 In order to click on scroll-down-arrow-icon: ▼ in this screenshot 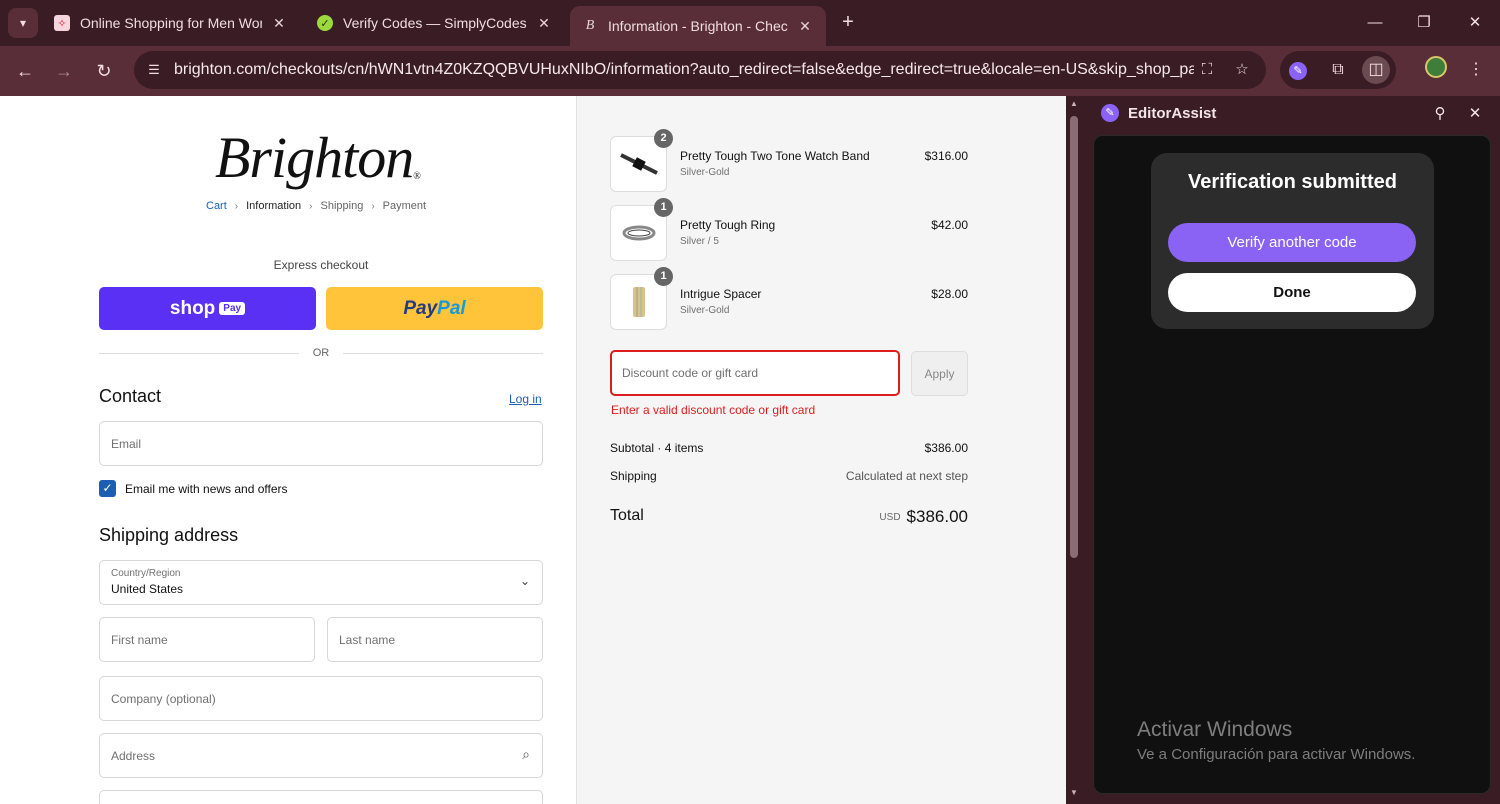, I will do `click(1074, 792)`.